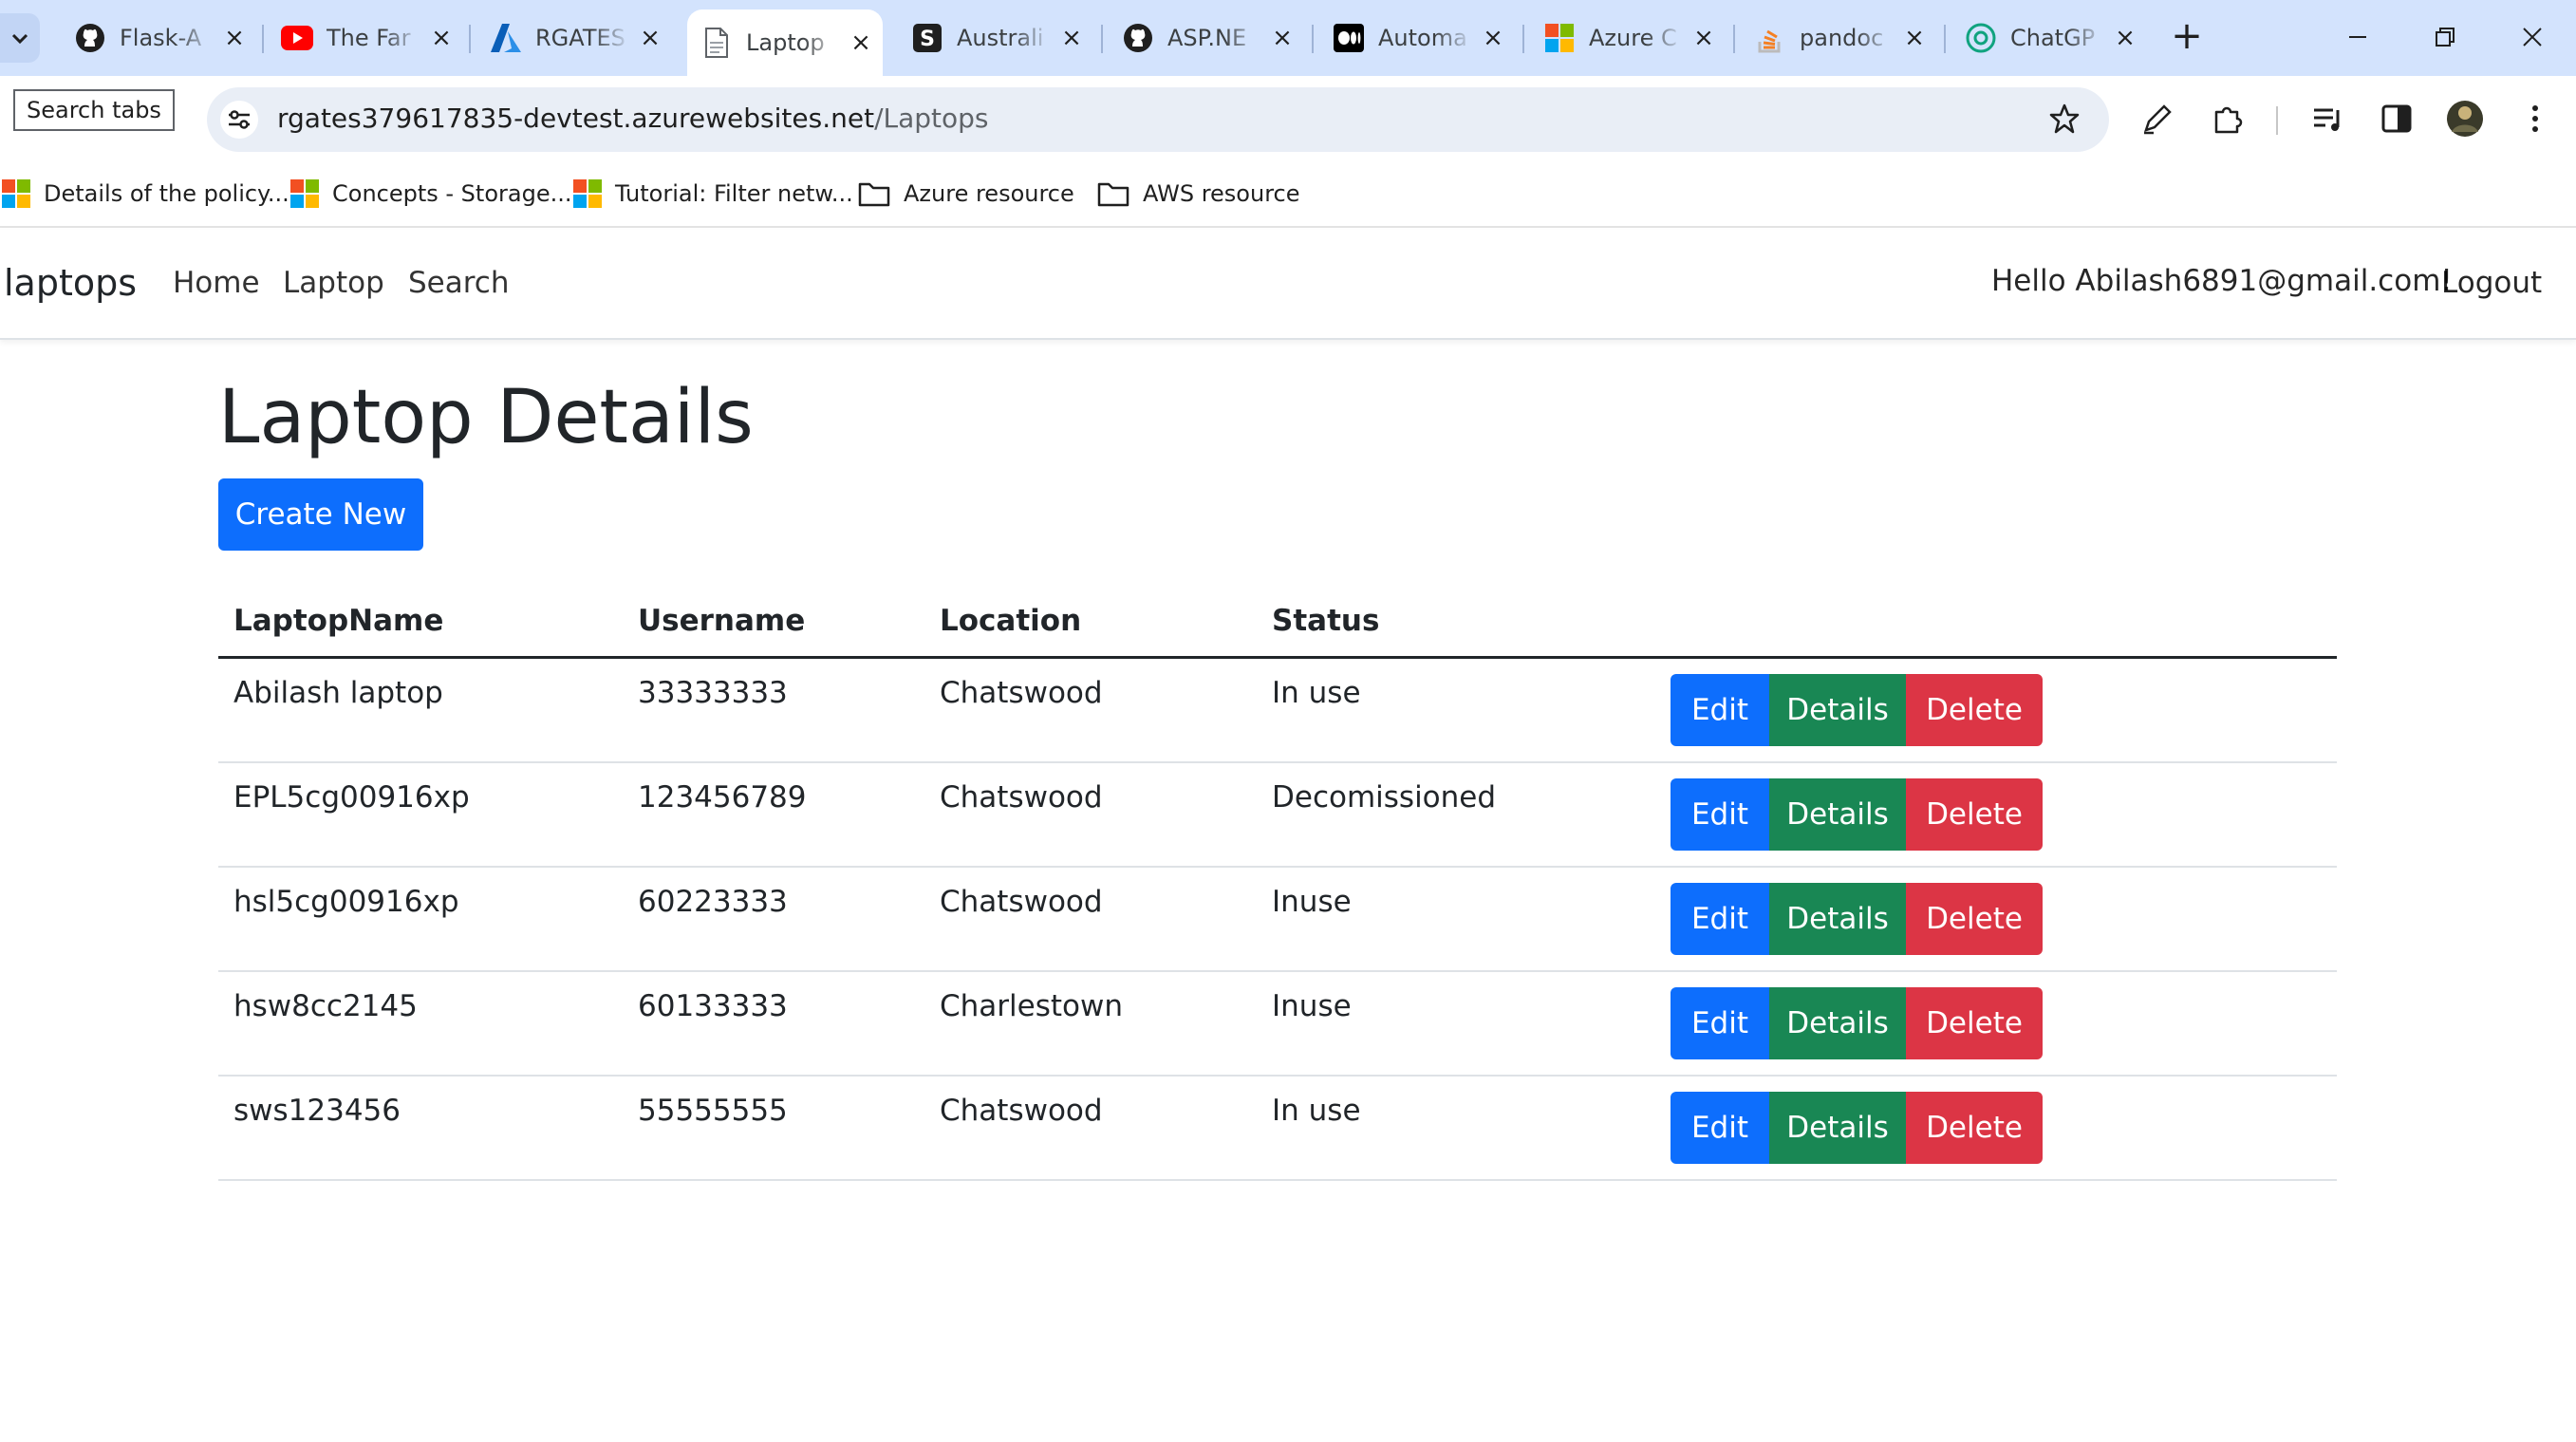  I want to click on bookmark-folder: AWS resource, so click(1198, 194).